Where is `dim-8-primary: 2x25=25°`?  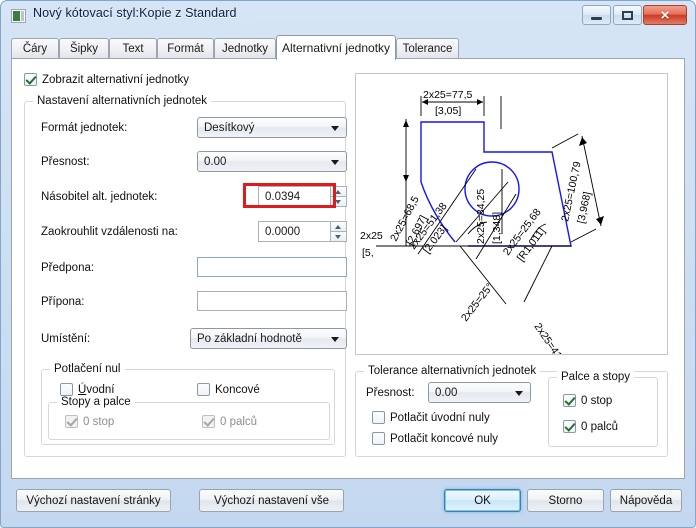
dim-8-primary: 2x25=25° is located at coordinates (477, 302).